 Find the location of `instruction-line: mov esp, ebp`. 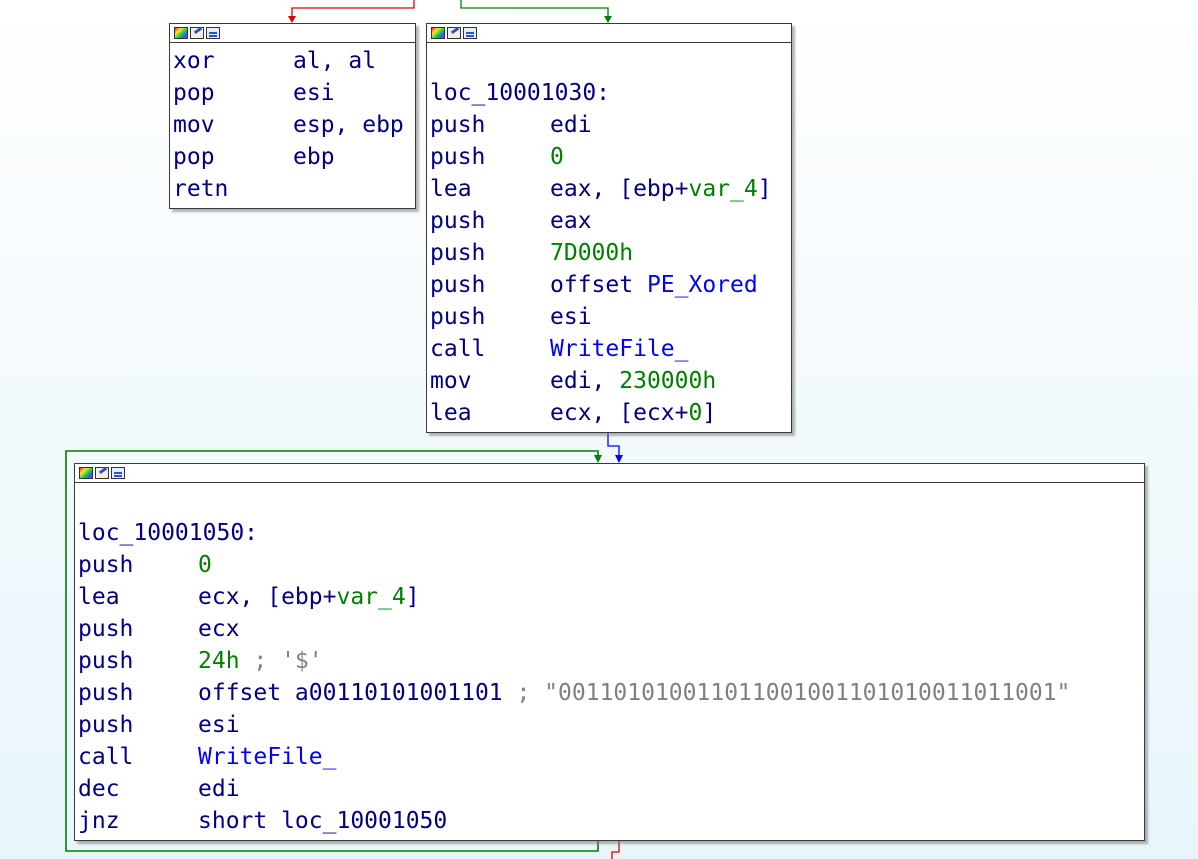

instruction-line: mov esp, ebp is located at coordinates (294, 125).